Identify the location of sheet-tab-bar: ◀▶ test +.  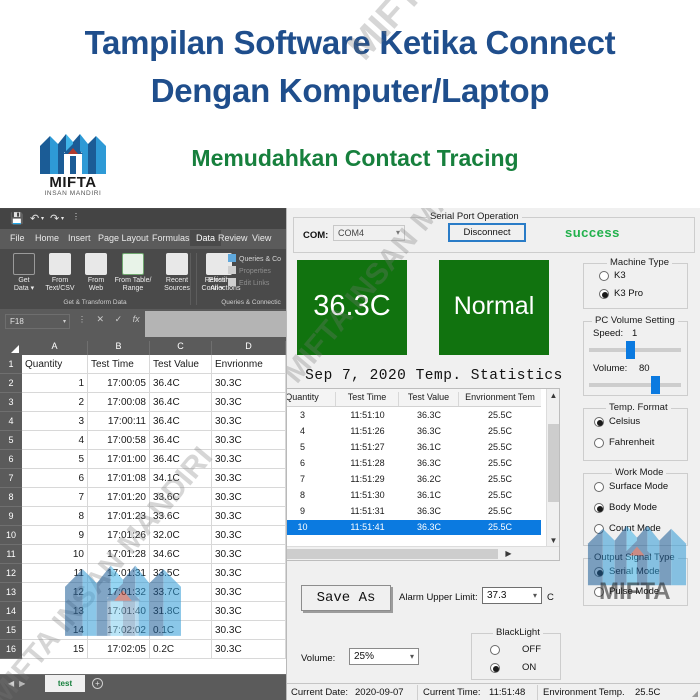
(143, 683).